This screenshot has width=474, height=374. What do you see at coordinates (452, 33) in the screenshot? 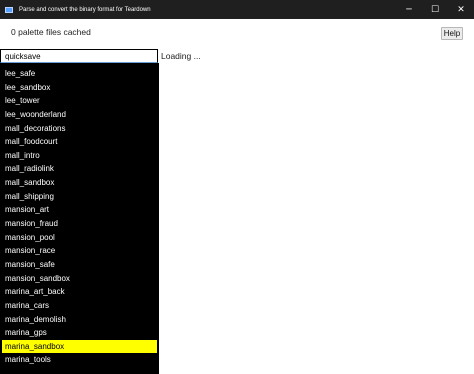
I see `help-button: Help` at bounding box center [452, 33].